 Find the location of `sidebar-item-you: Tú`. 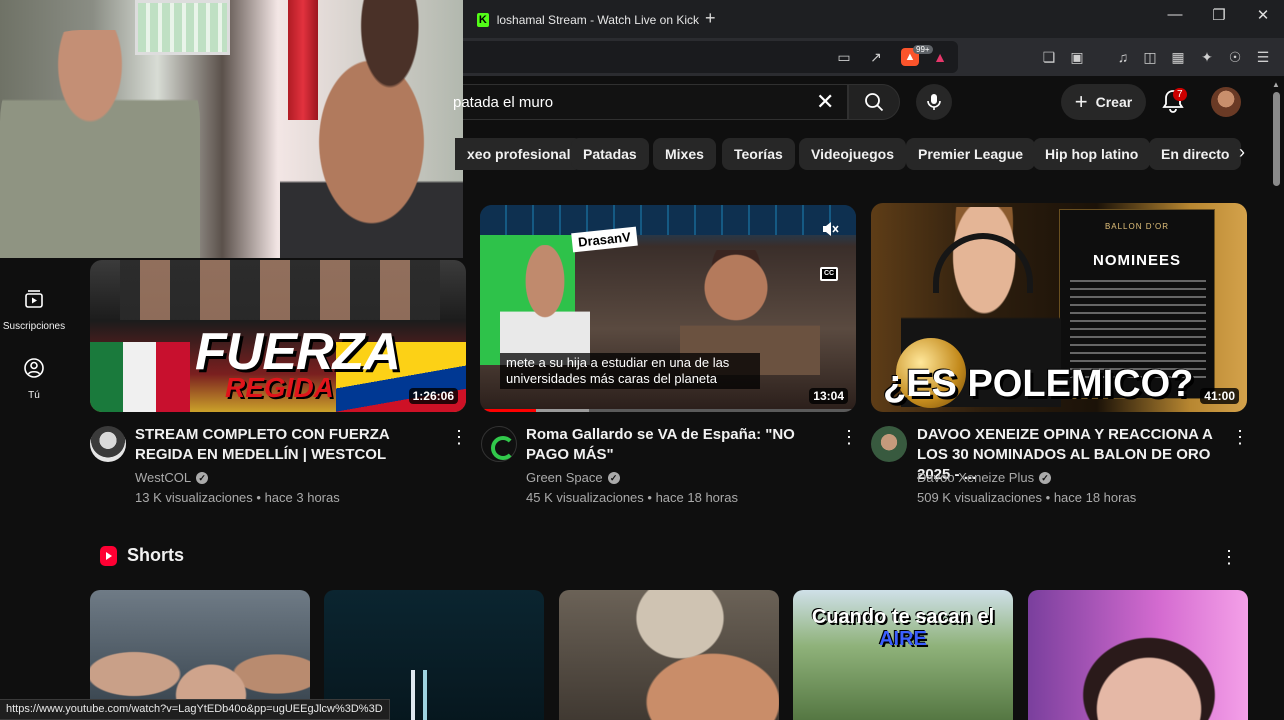

sidebar-item-you: Tú is located at coordinates (34, 379).